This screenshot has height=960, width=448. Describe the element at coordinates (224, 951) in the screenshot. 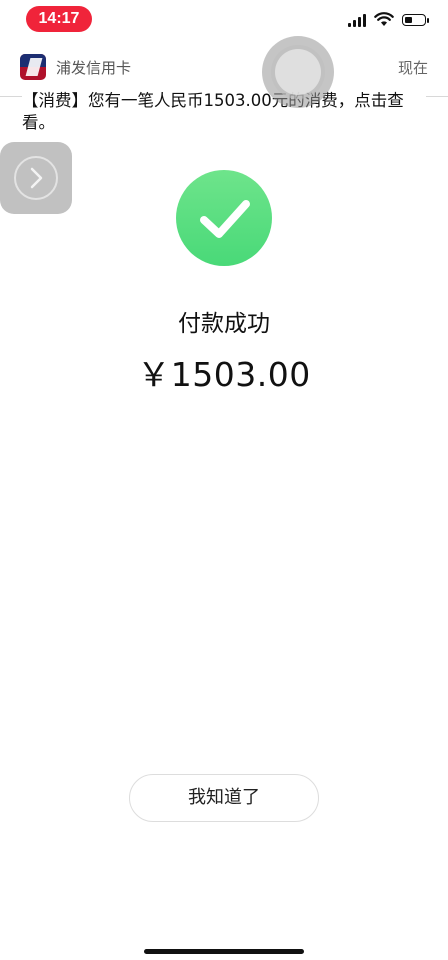

I see `home-indicator` at that location.